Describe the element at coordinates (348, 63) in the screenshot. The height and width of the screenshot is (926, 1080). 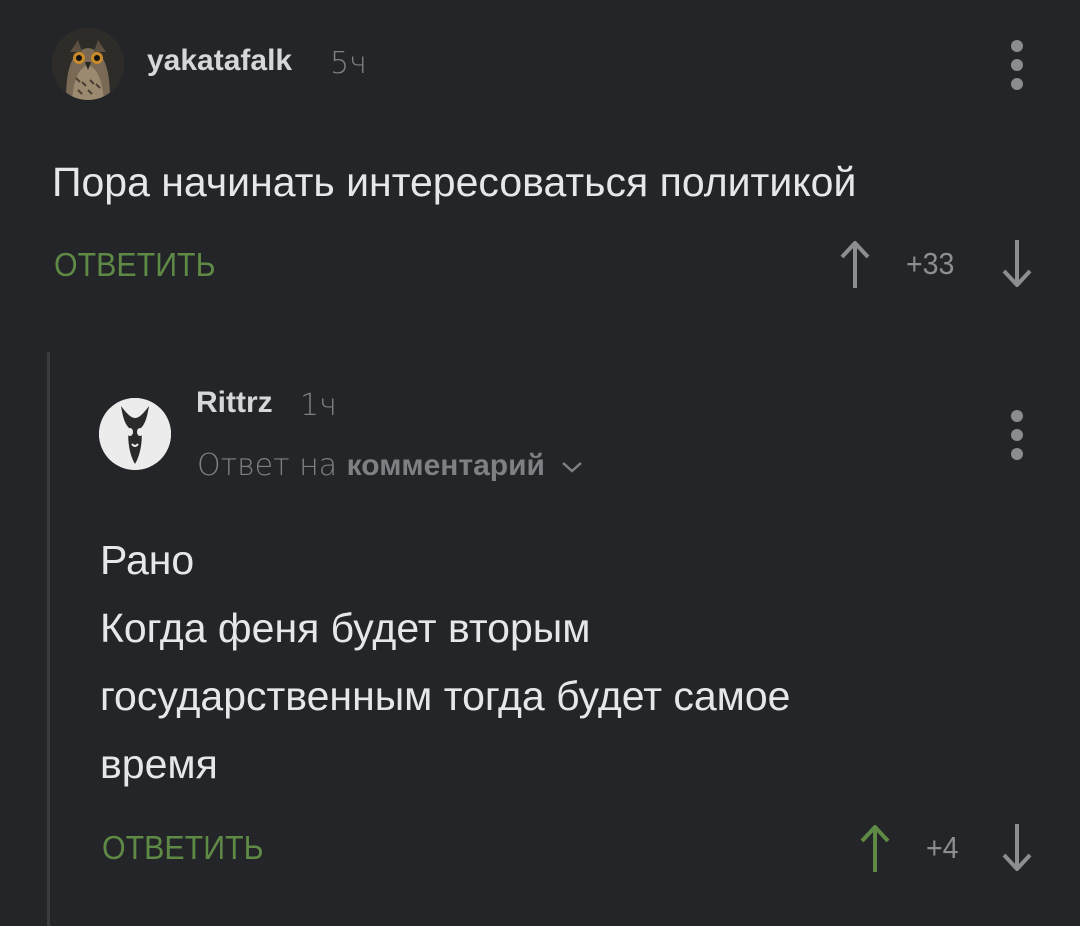
I see `comment-time: 5ч` at that location.